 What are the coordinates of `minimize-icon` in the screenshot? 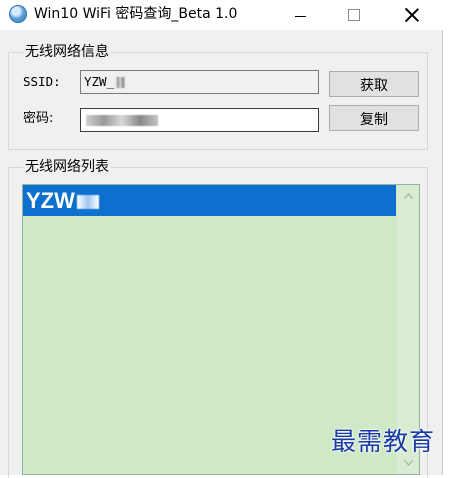 It's located at (300, 16).